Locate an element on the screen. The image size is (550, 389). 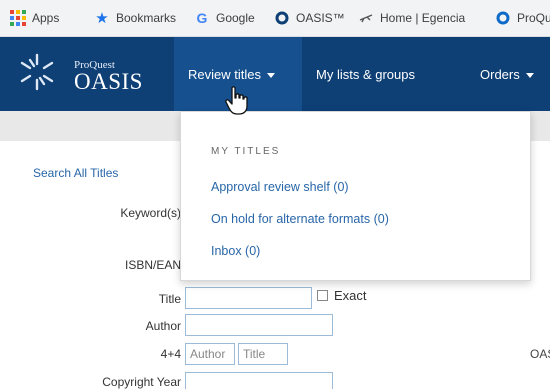
nav-orders: Orders is located at coordinates (507, 74).